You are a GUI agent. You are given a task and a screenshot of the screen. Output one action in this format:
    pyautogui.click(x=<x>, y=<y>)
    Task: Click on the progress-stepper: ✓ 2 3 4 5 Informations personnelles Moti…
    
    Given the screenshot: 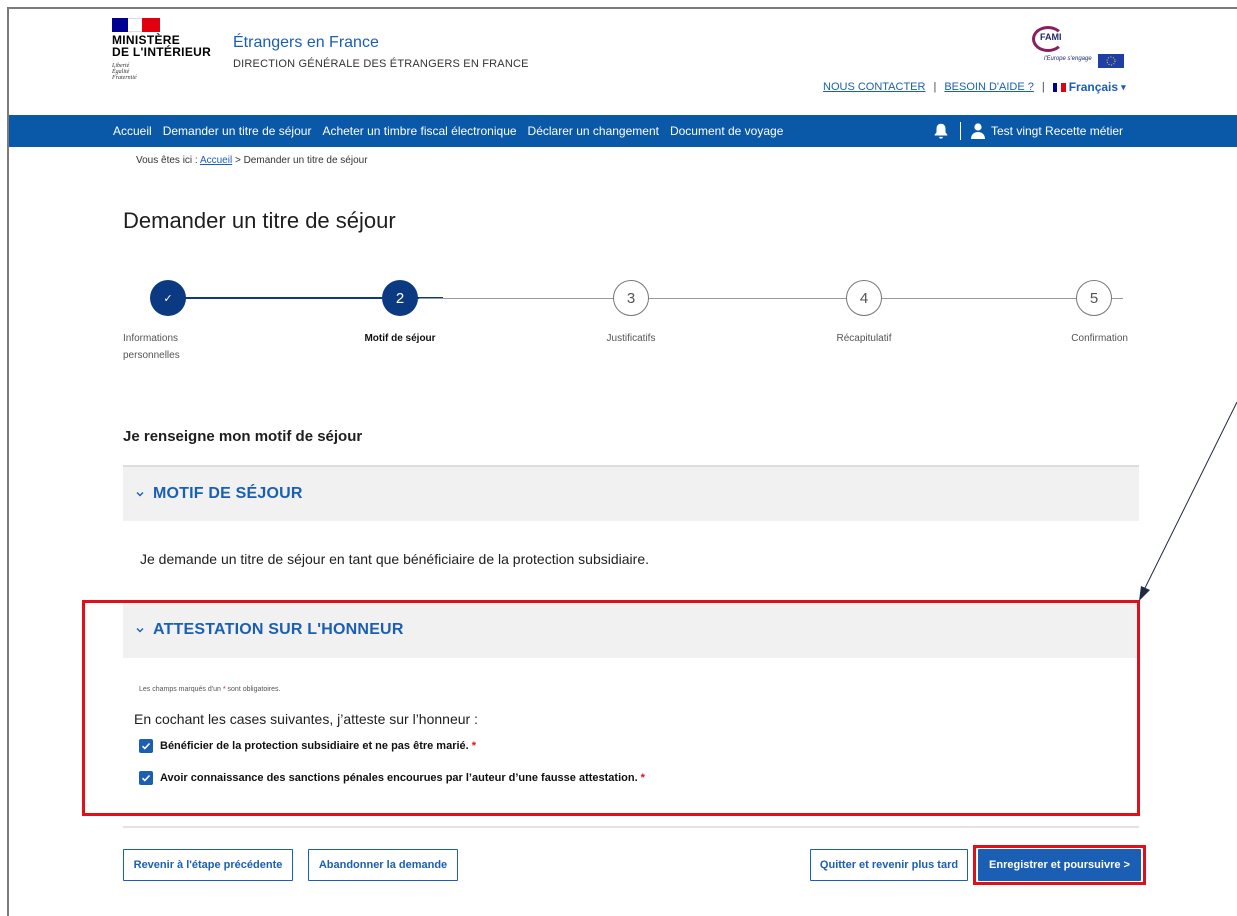 What is the action you would take?
    pyautogui.click(x=633, y=325)
    